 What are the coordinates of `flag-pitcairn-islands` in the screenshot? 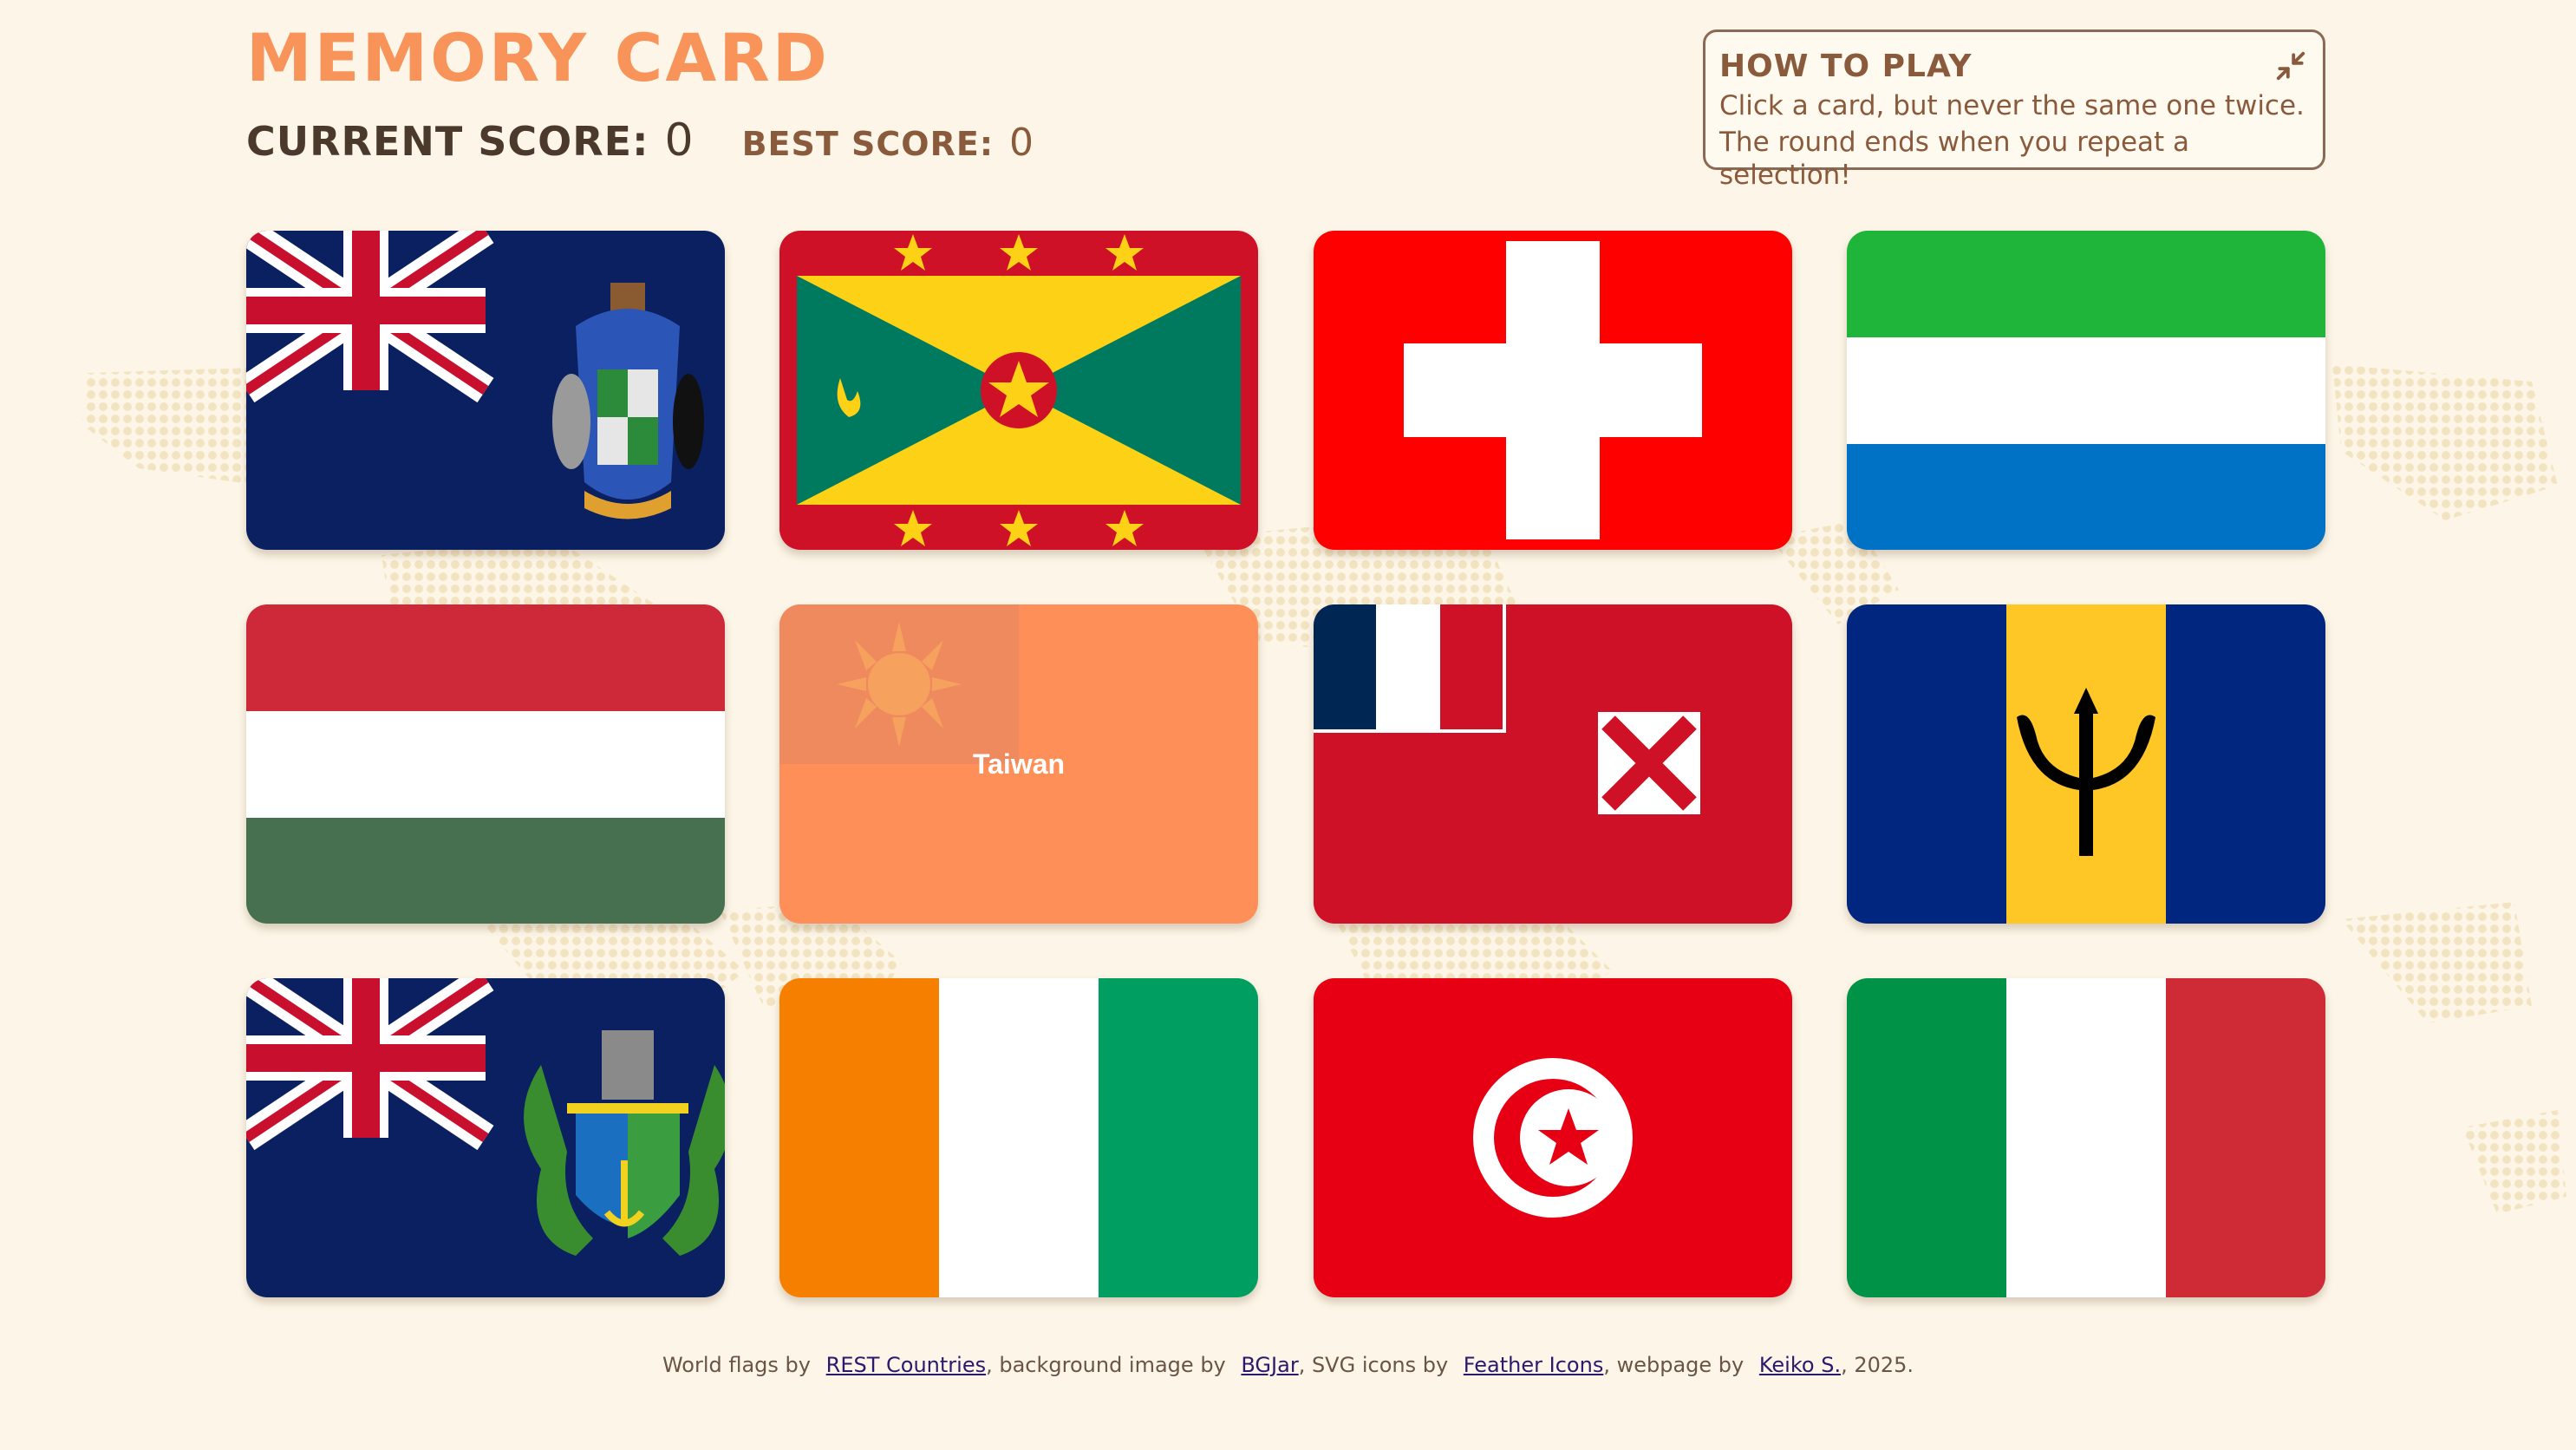 It's located at (486, 1137).